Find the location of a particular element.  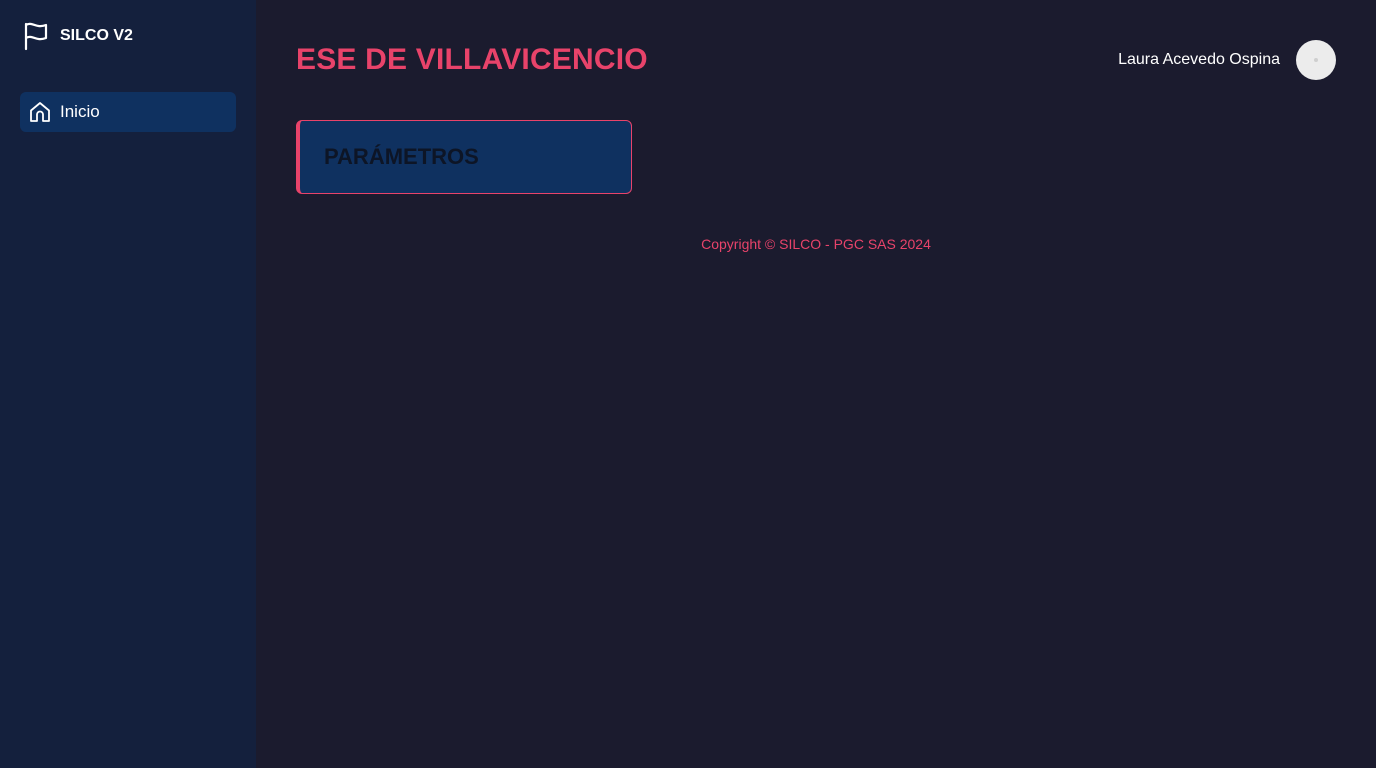

copyright-text: Copyright © SILCO - PGC SAS 2024 is located at coordinates (816, 244).